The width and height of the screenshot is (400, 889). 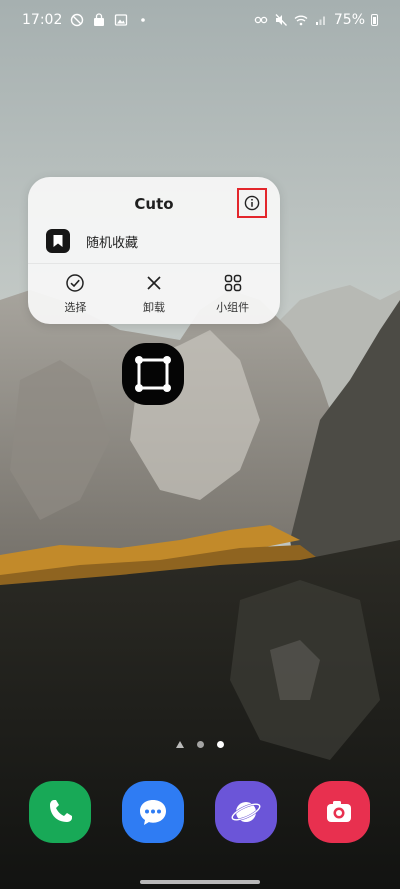 I want to click on shortcut-label: 随机收藏, so click(x=112, y=243).